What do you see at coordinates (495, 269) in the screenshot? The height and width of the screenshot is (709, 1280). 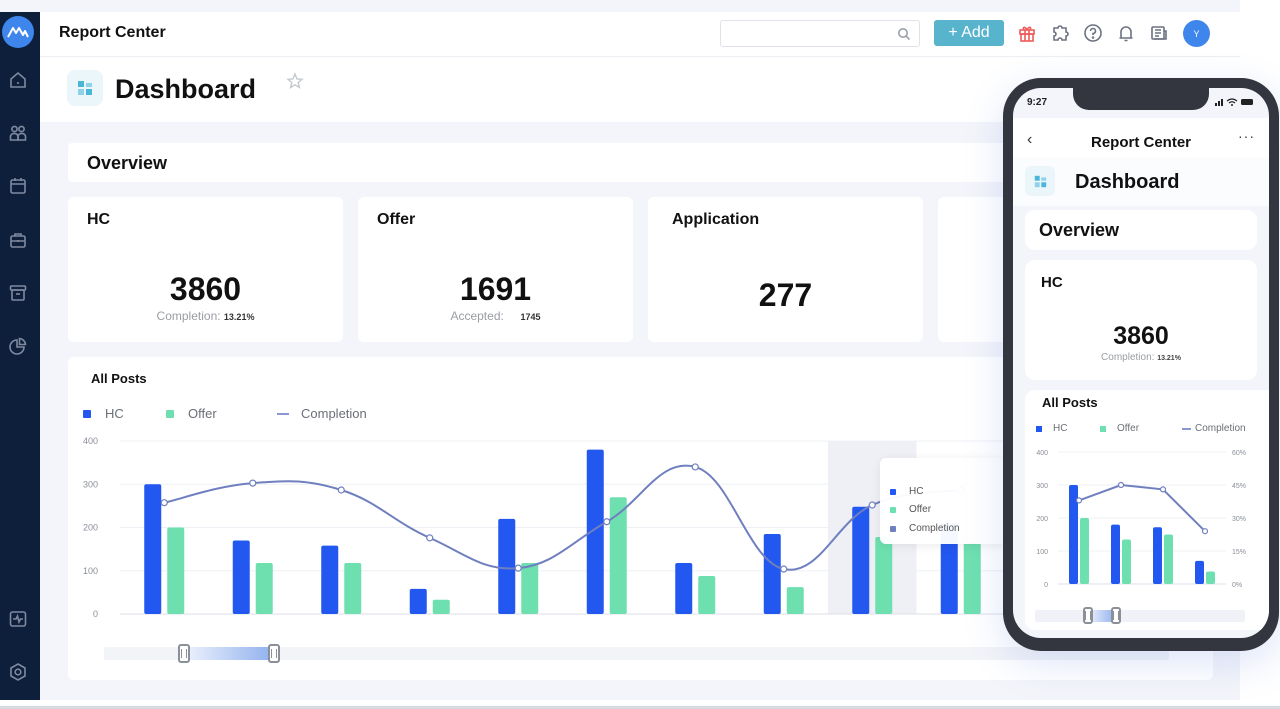 I see `kpi-card-offer: Offer 1691 Accepted: 1745` at bounding box center [495, 269].